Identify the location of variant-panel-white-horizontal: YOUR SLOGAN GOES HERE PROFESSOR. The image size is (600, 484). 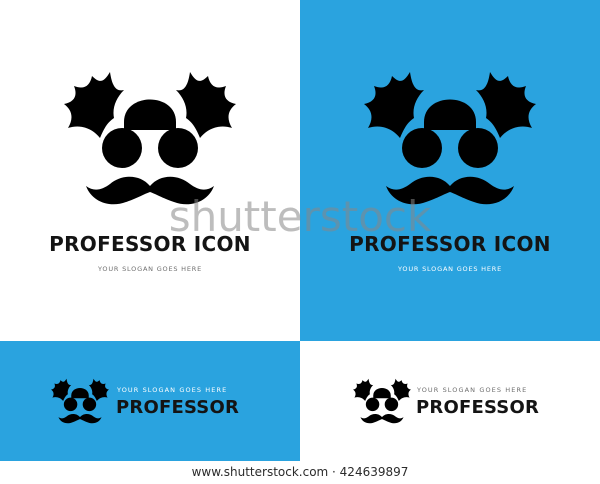
(450, 401).